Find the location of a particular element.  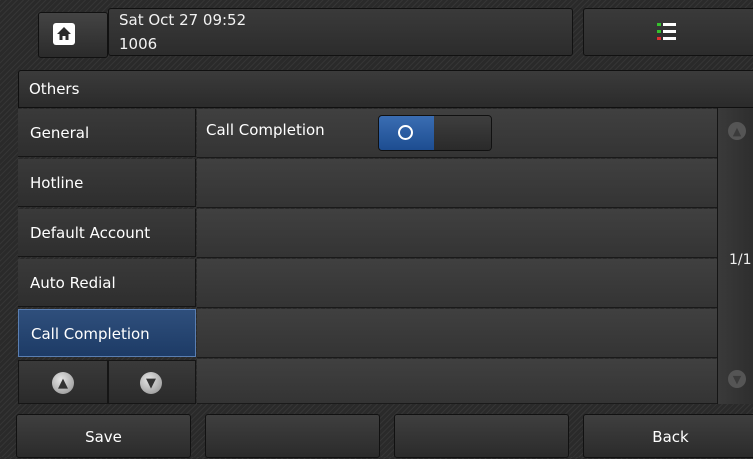

section-title: Others is located at coordinates (54, 89).